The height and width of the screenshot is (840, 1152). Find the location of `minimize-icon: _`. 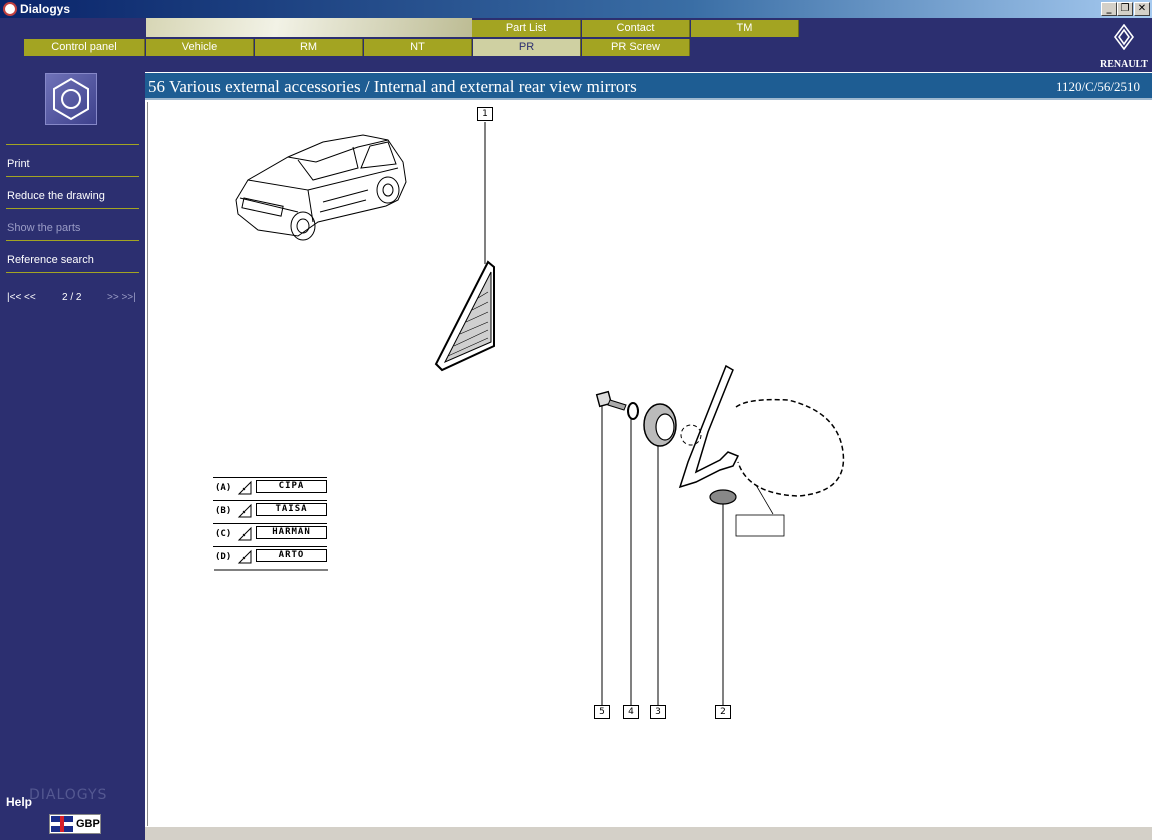

minimize-icon: _ is located at coordinates (1109, 9).